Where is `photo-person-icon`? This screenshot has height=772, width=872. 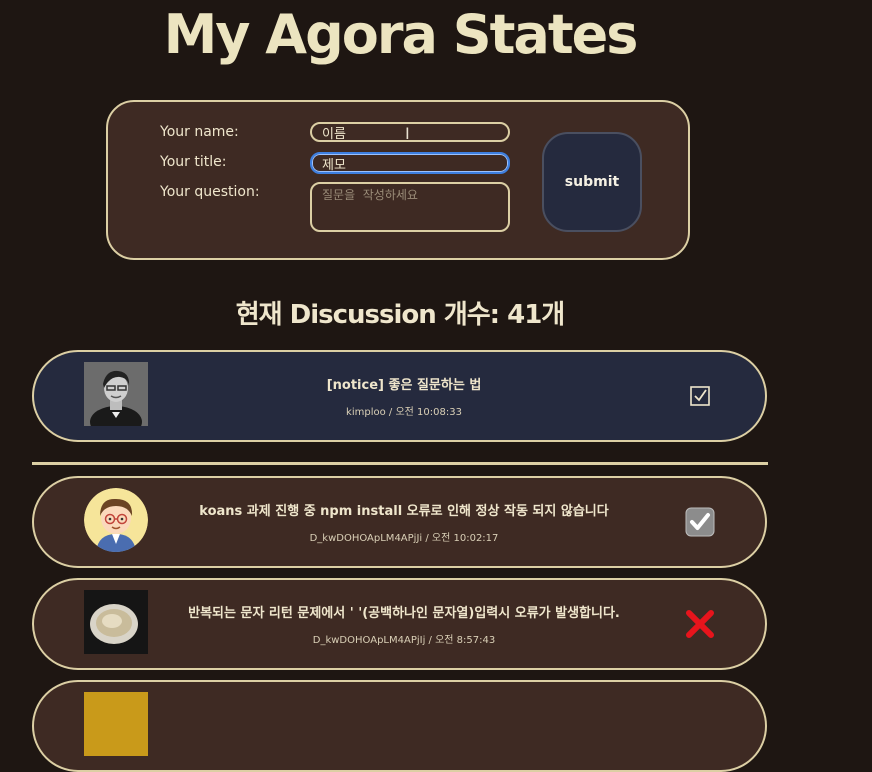
photo-person-icon is located at coordinates (116, 394).